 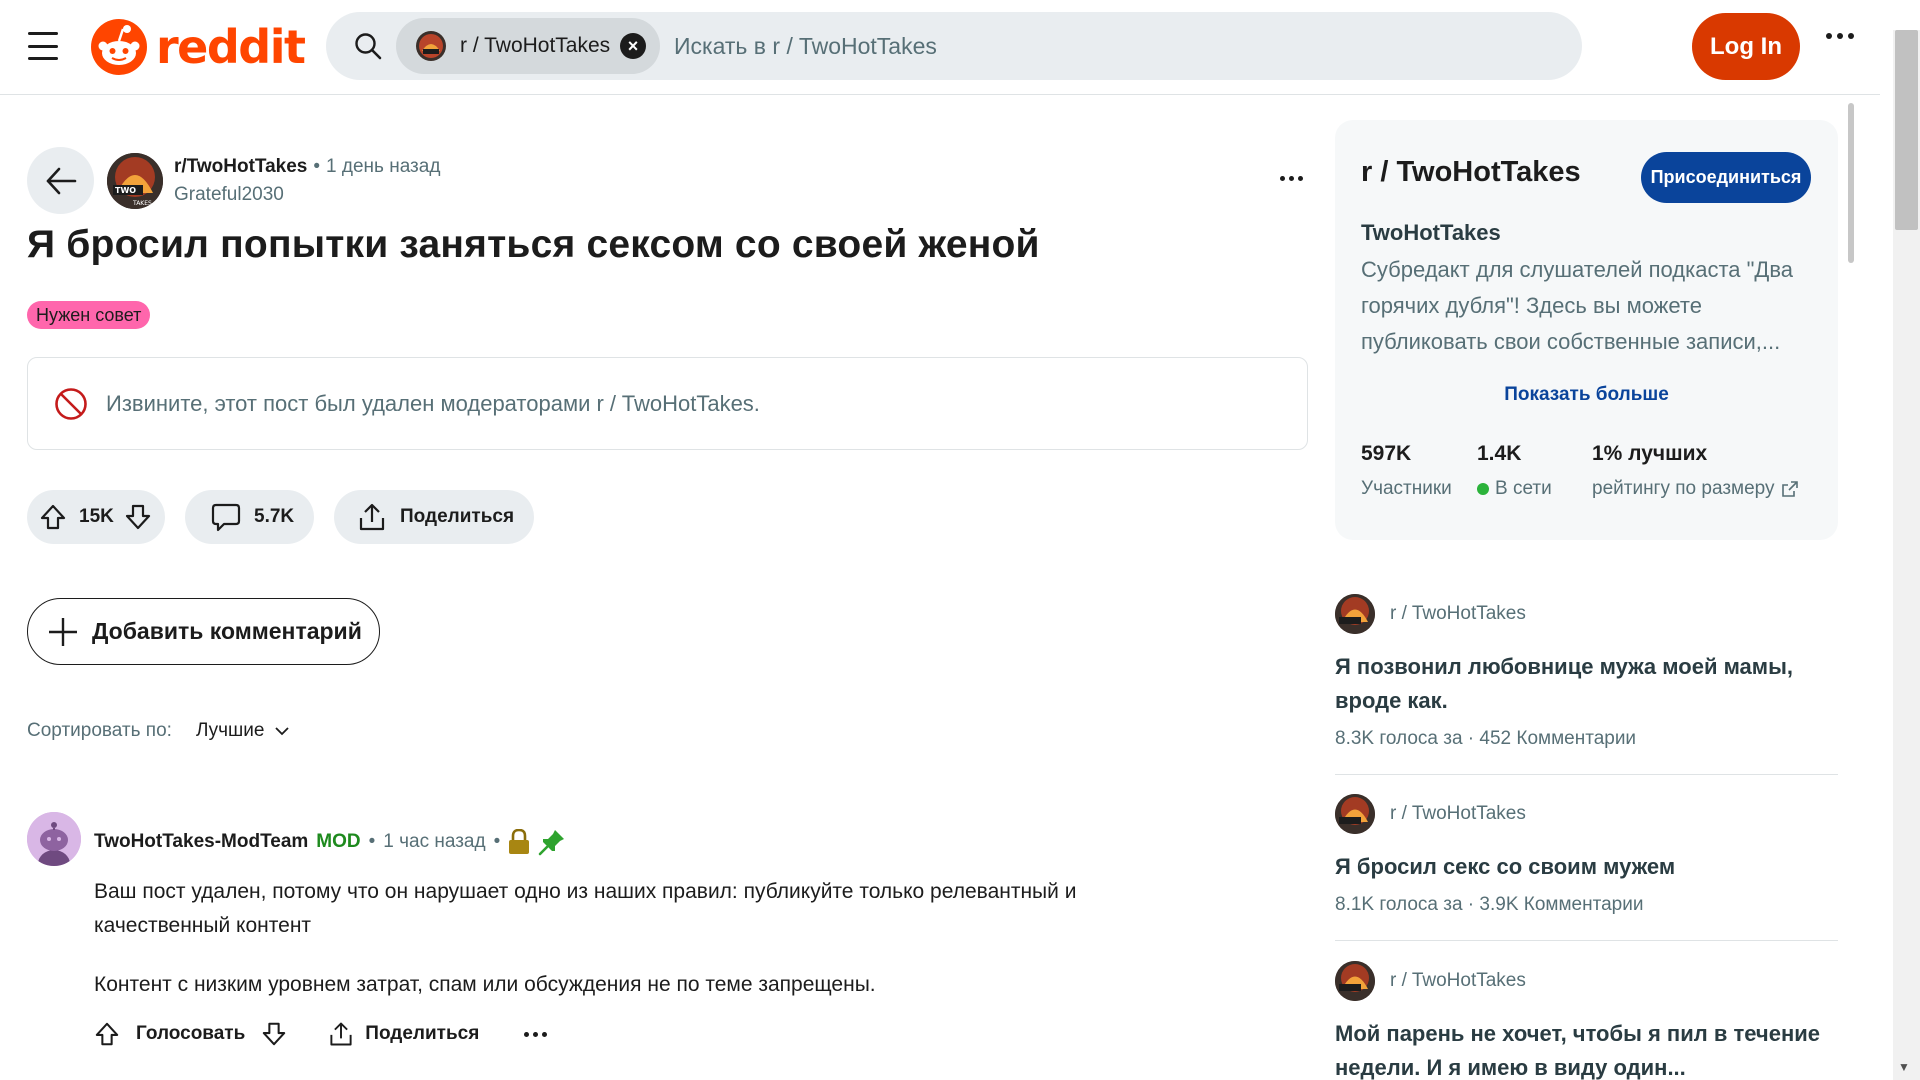 What do you see at coordinates (230, 730) in the screenshot?
I see `sort-value: Лучшие` at bounding box center [230, 730].